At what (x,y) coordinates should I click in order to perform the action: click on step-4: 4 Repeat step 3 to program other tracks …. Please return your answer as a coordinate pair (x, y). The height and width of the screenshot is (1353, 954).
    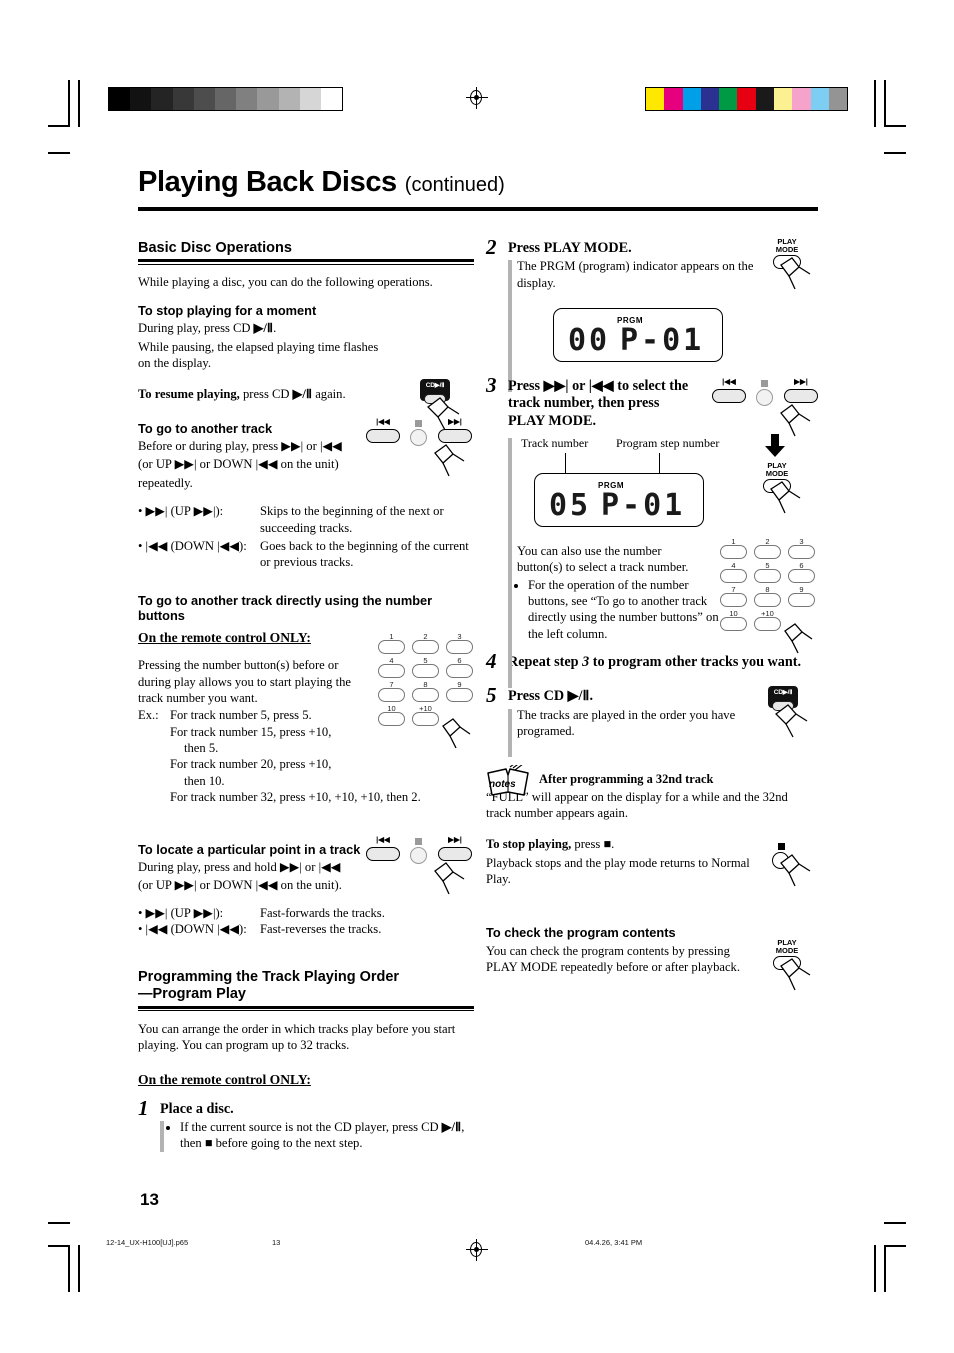
    Looking at the image, I should click on (653, 665).